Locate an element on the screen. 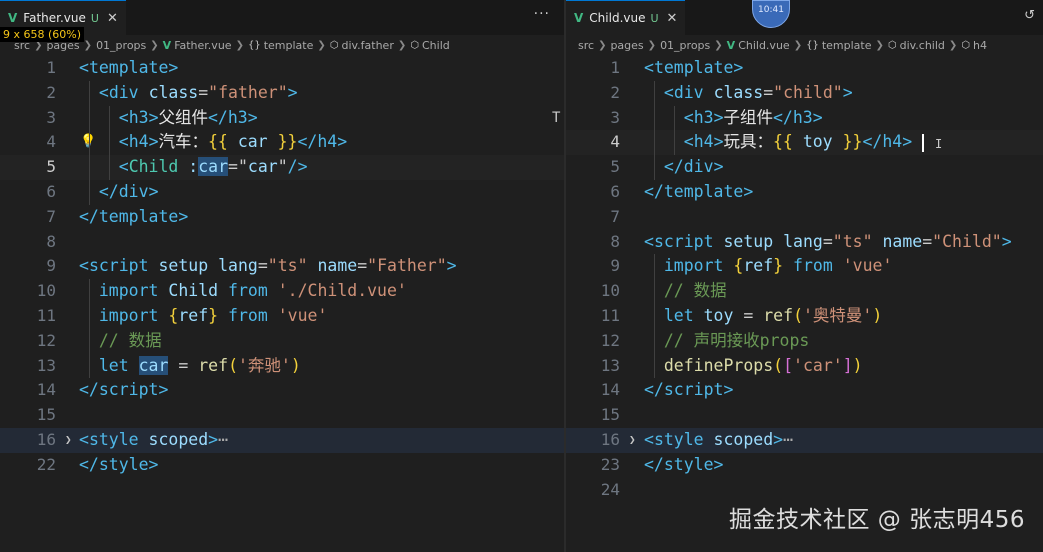 The height and width of the screenshot is (552, 1043). line-number: 24 is located at coordinates (593, 490).